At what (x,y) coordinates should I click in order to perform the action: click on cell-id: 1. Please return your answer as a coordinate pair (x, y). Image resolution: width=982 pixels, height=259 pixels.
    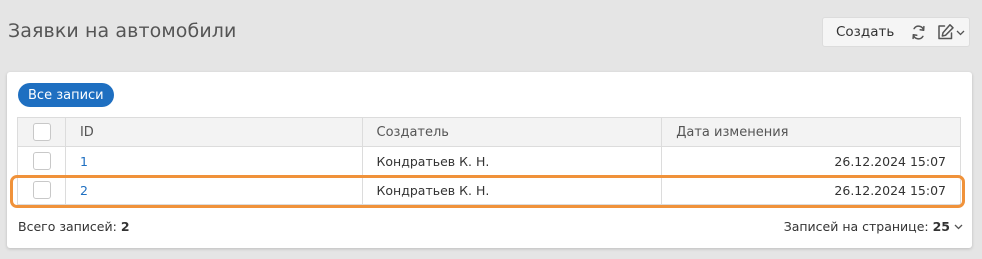
    Looking at the image, I should click on (213, 161).